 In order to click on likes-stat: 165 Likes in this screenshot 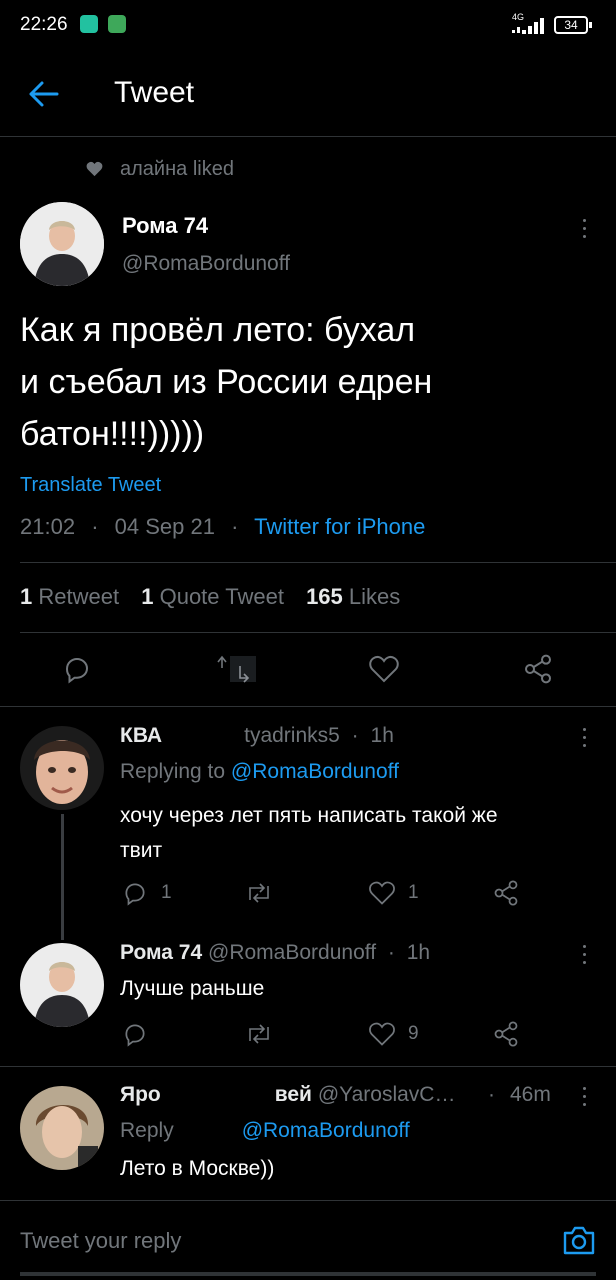, I will do `click(353, 596)`.